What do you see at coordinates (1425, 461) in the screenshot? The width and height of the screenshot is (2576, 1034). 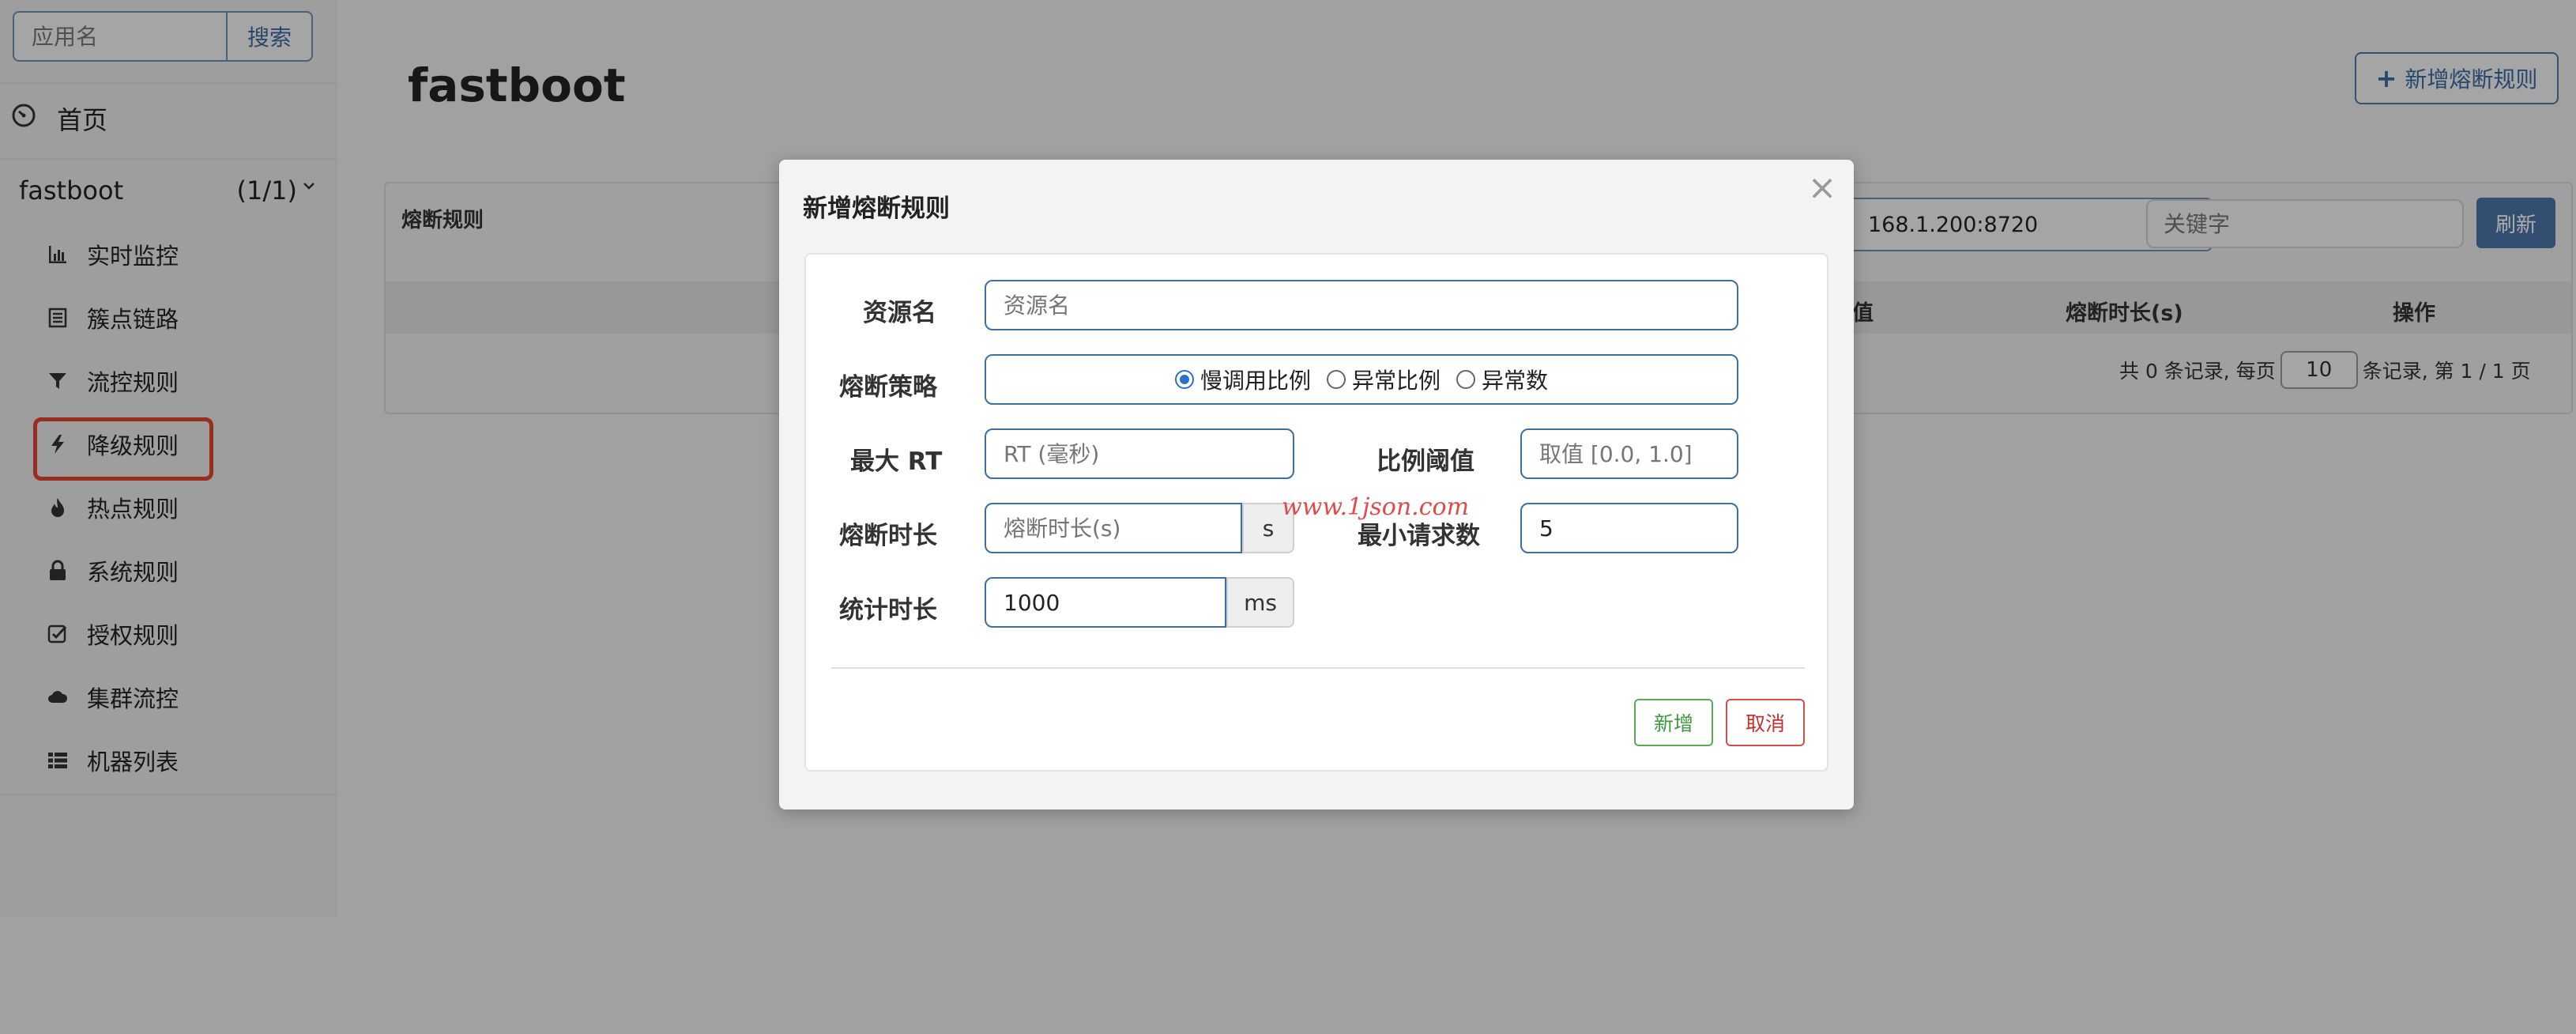 I see `ratio-threshold-label: 比例阈值` at bounding box center [1425, 461].